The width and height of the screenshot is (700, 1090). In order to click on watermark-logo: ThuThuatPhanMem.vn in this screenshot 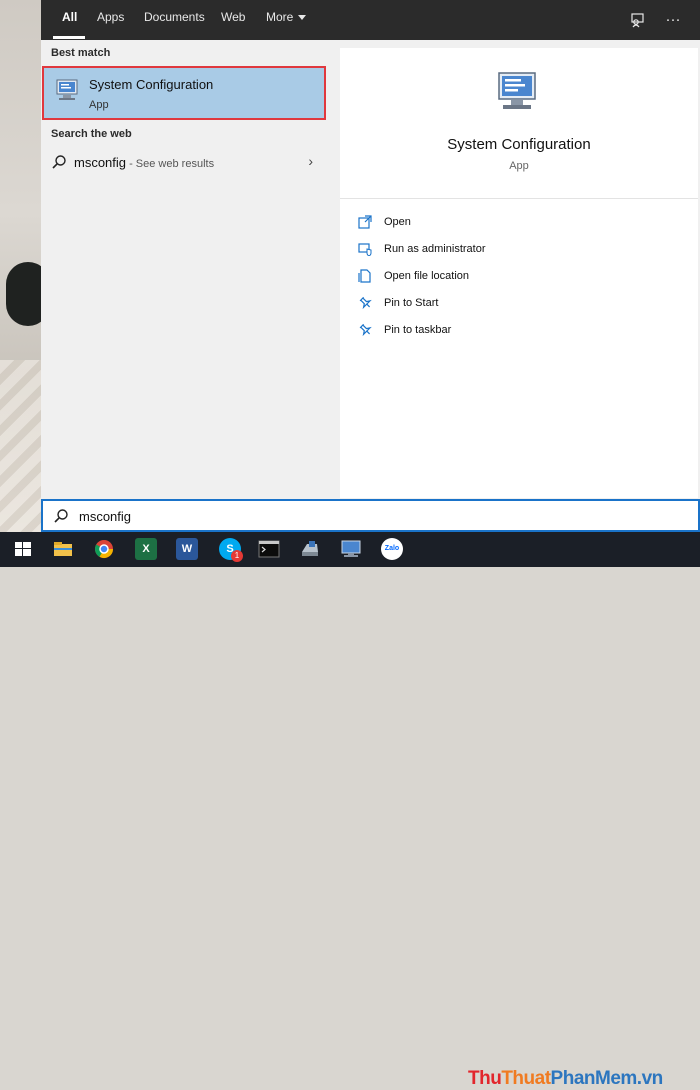, I will do `click(565, 1079)`.